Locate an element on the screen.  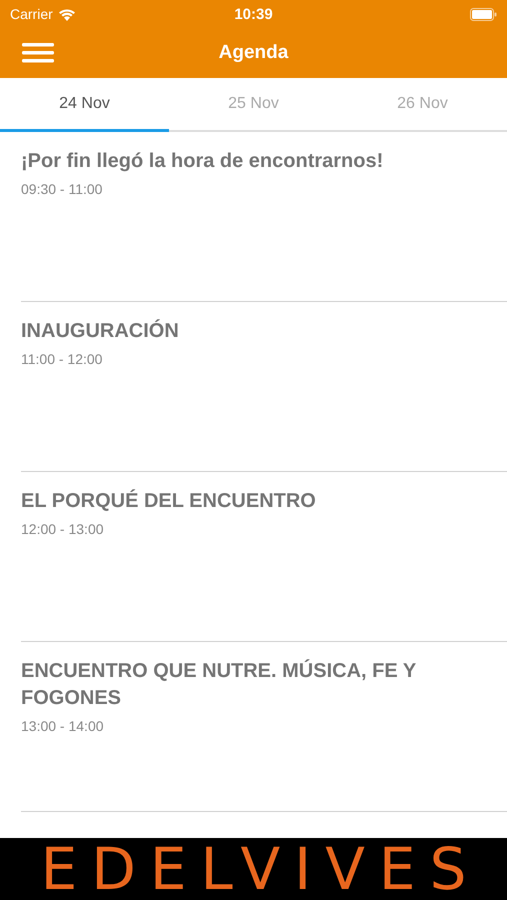
session-time: 13:00 - 14:00 is located at coordinates (63, 726).